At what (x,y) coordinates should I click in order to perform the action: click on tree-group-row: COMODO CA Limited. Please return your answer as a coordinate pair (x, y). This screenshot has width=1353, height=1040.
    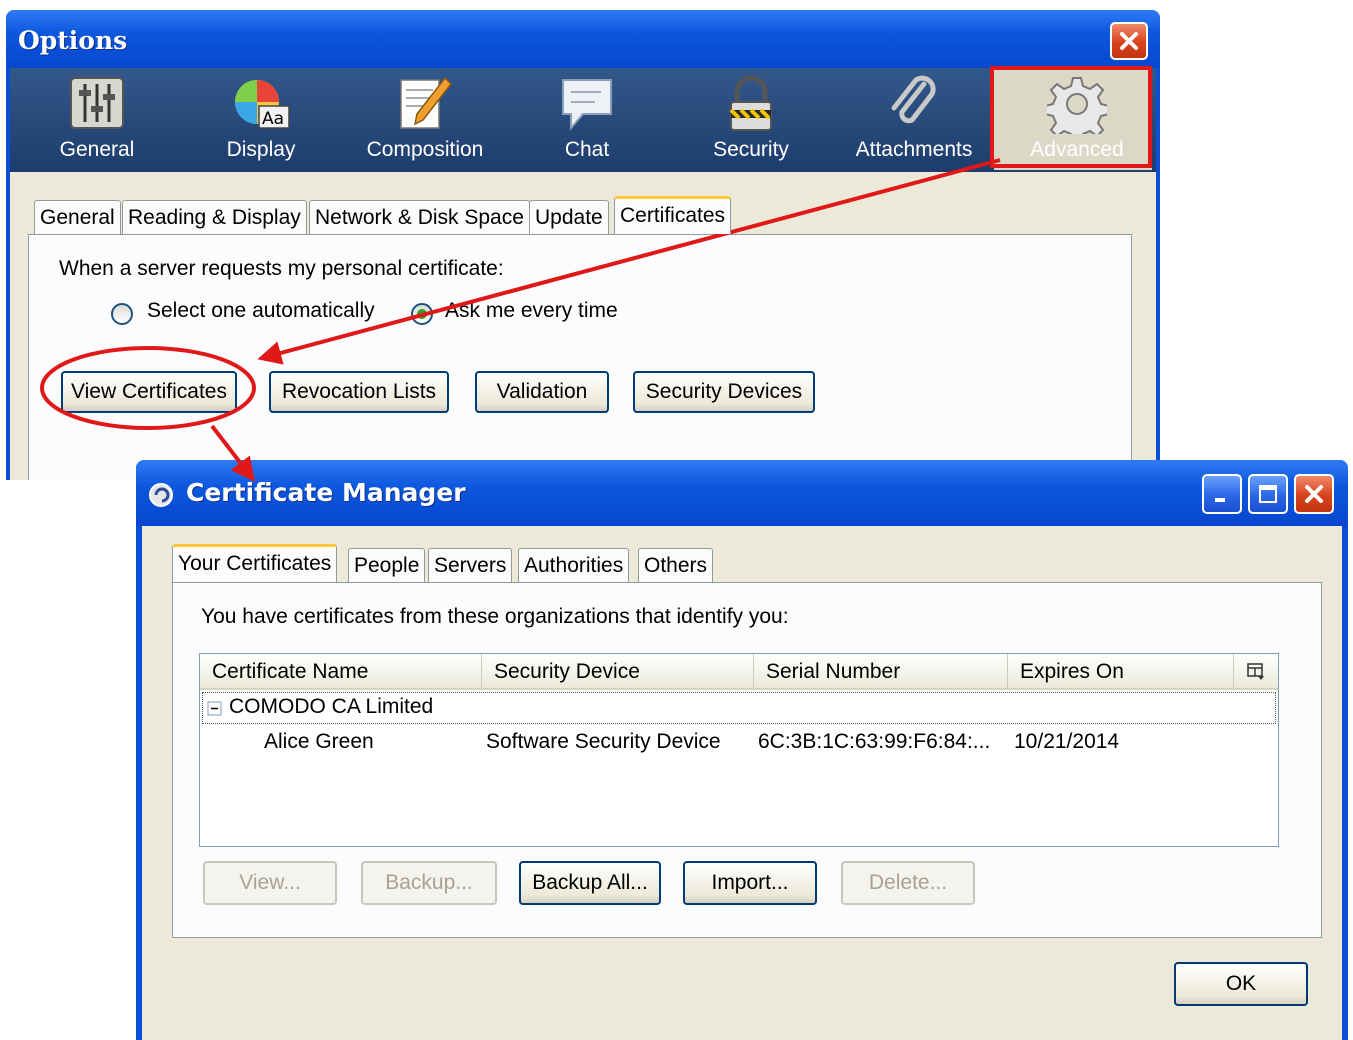
    Looking at the image, I should click on (739, 708).